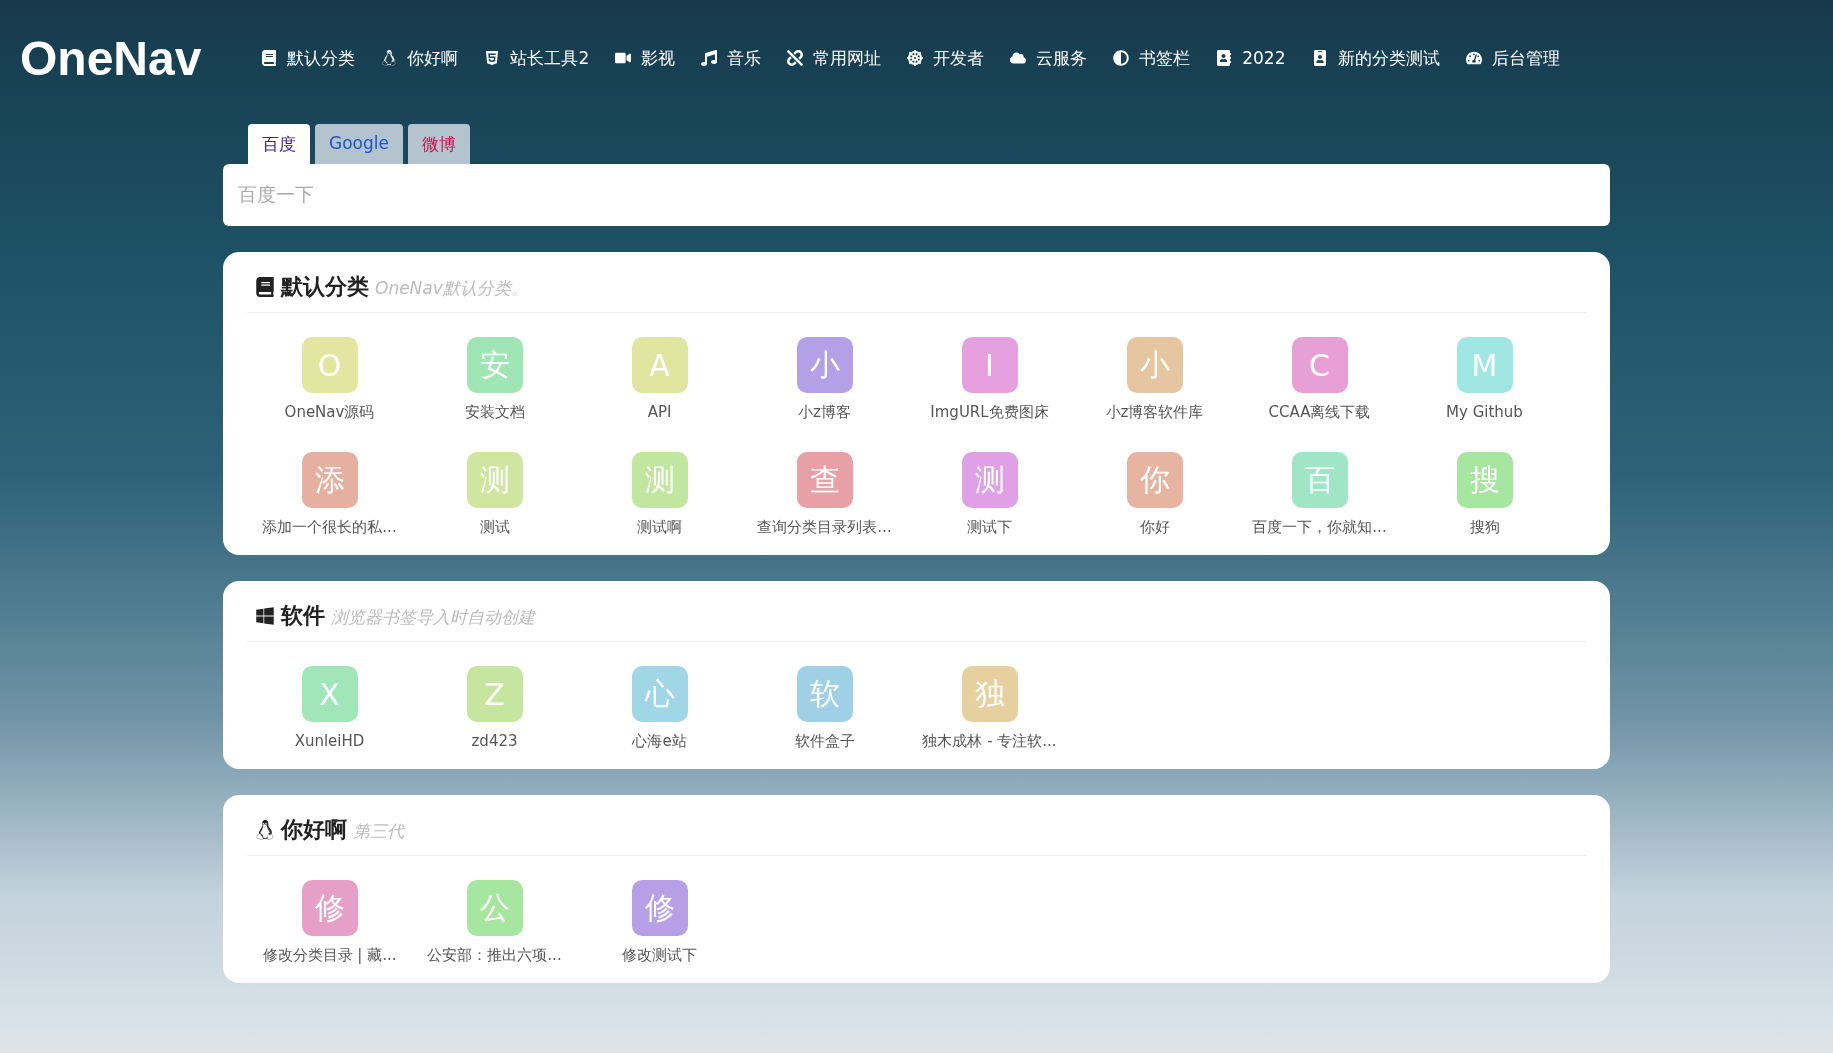  What do you see at coordinates (1154, 527) in the screenshot?
I see `site-link: 你好` at bounding box center [1154, 527].